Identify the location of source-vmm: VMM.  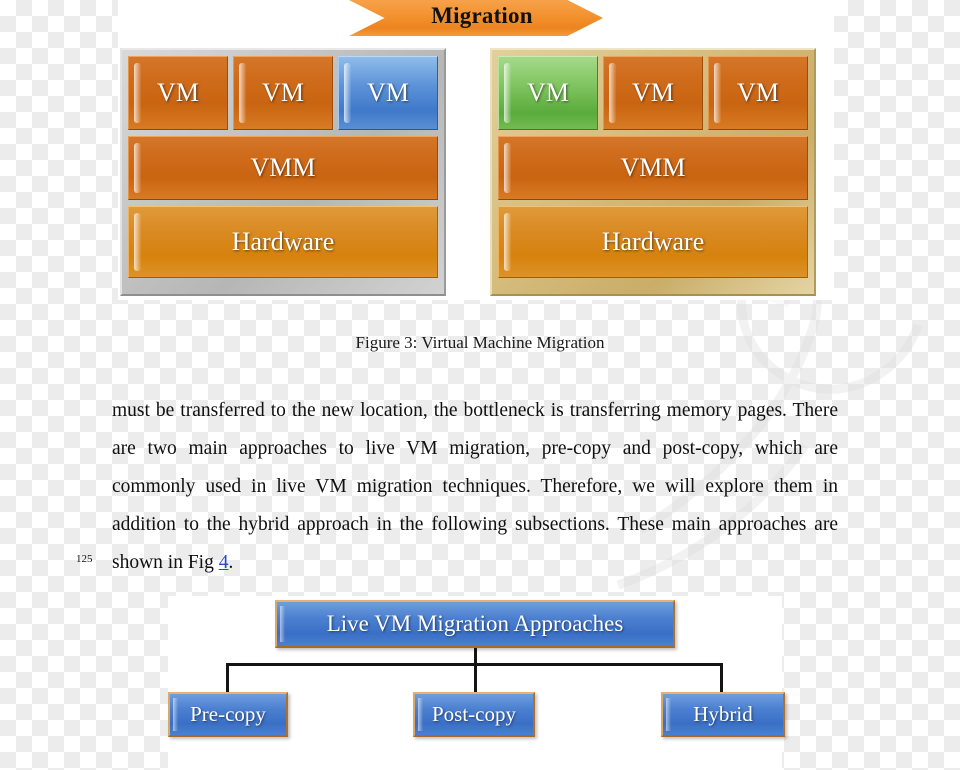
(283, 168).